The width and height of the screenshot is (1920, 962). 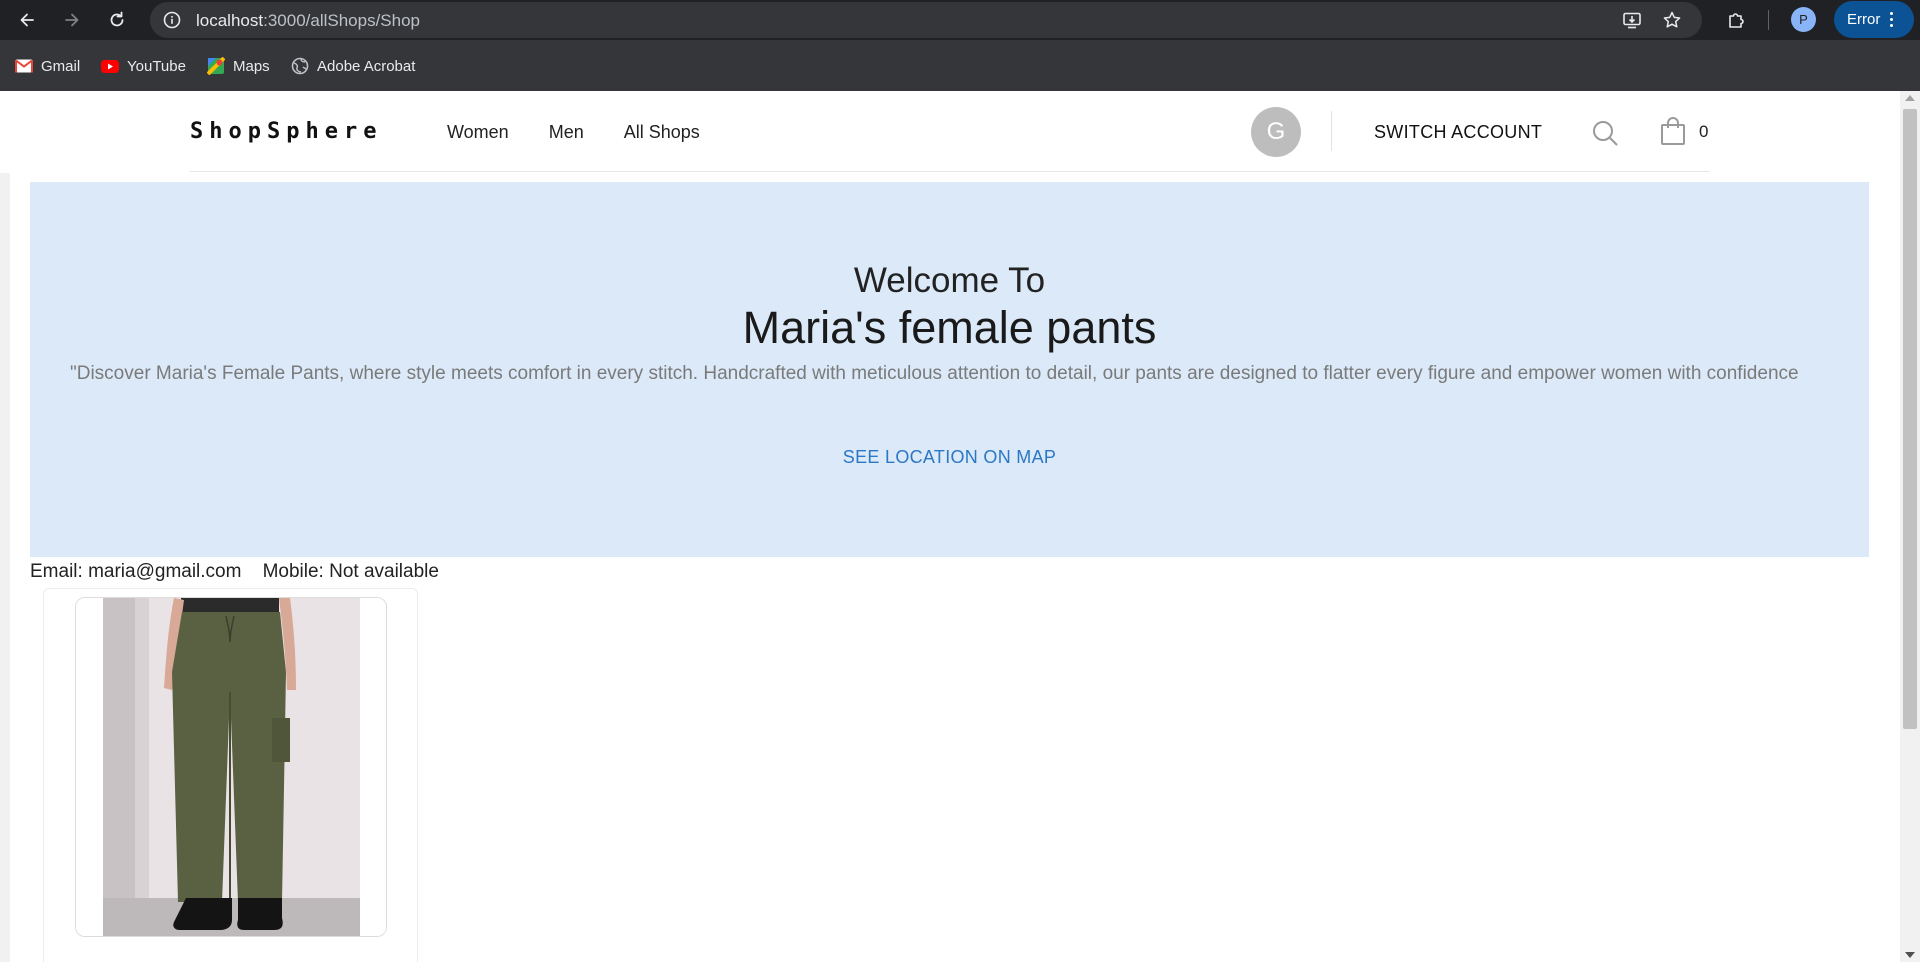 What do you see at coordinates (165, 571) in the screenshot?
I see `email-value: maria@gmail.com` at bounding box center [165, 571].